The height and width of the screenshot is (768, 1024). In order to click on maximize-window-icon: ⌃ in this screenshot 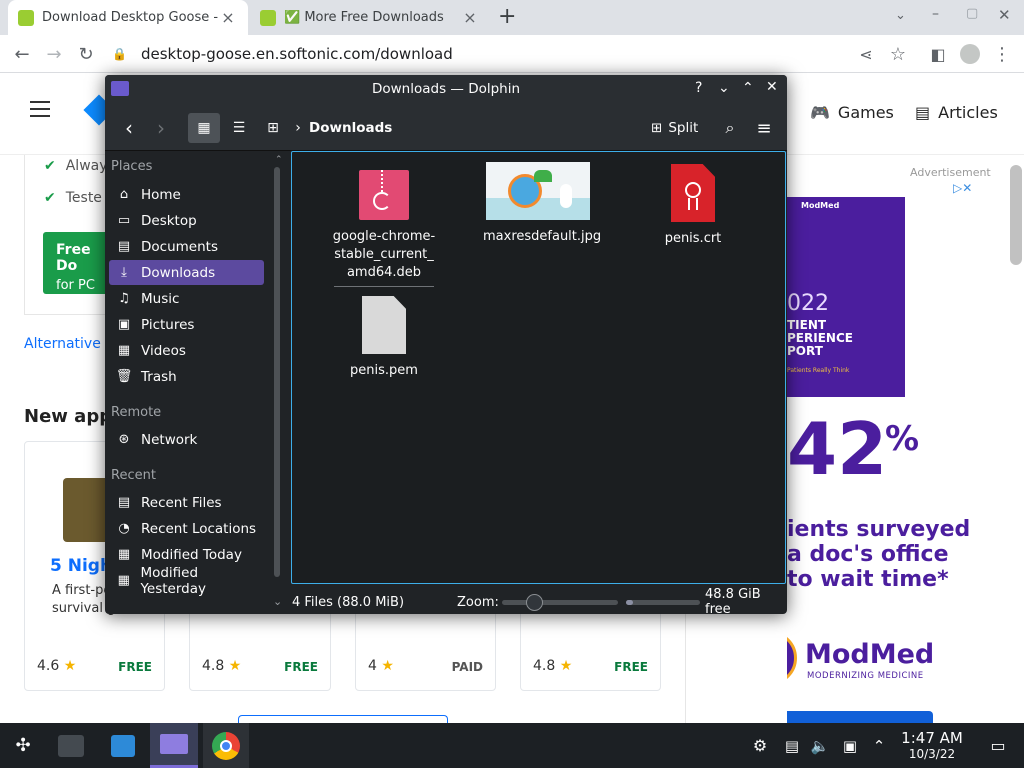, I will do `click(748, 88)`.